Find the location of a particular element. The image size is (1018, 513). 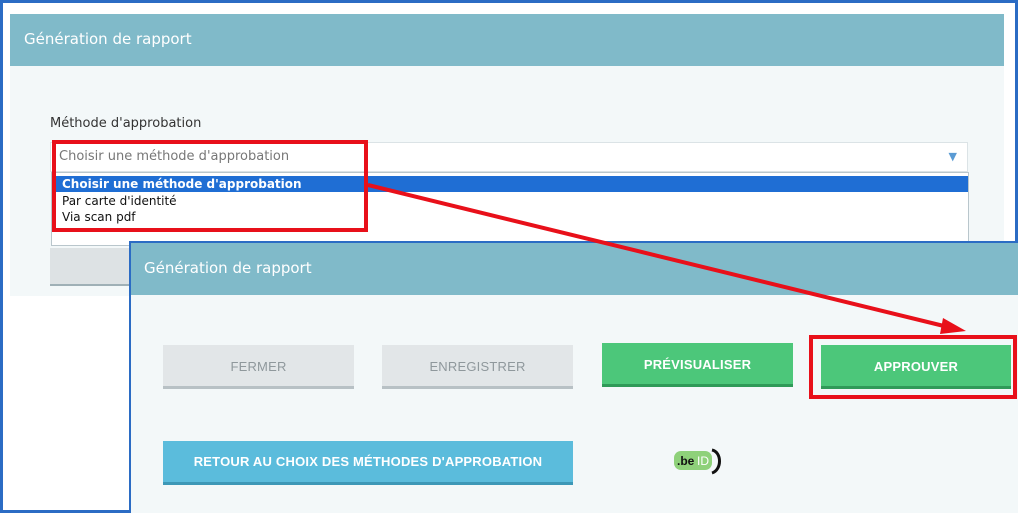

dropdown-highlight-box is located at coordinates (210, 186).